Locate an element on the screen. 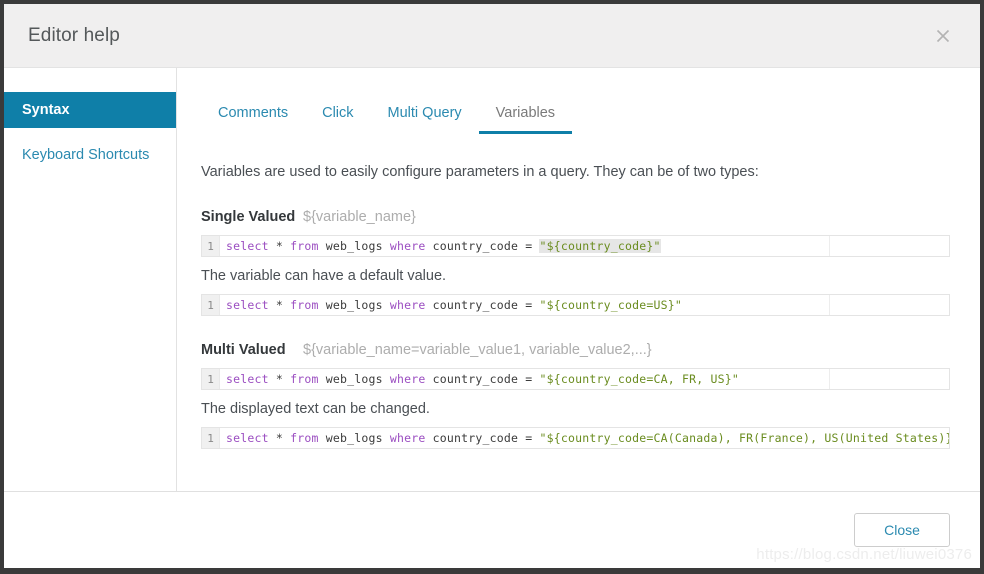 Image resolution: width=984 pixels, height=574 pixels. single-valued-note: The variable can have a default value. is located at coordinates (324, 276).